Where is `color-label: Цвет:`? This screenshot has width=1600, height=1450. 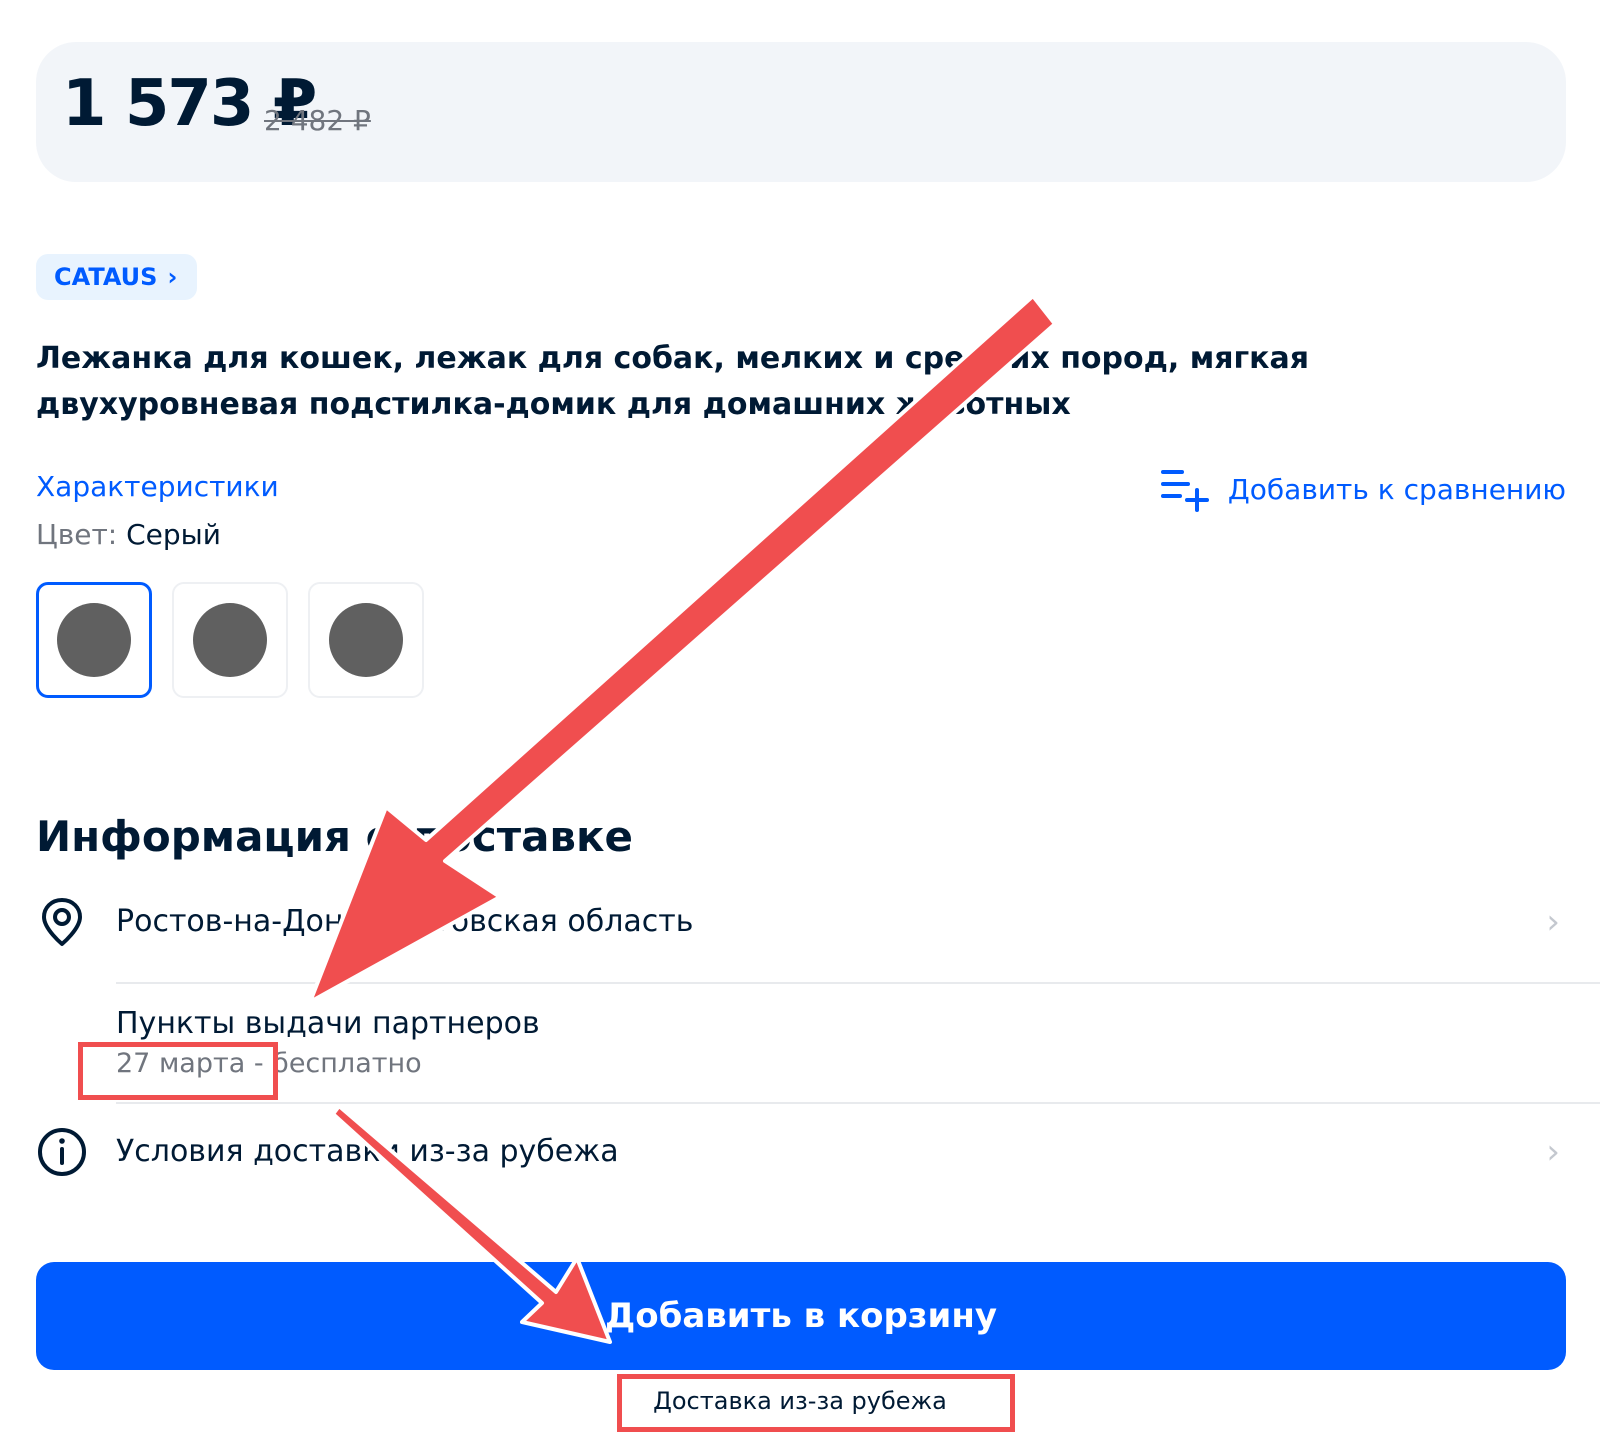 color-label: Цвет: is located at coordinates (77, 534).